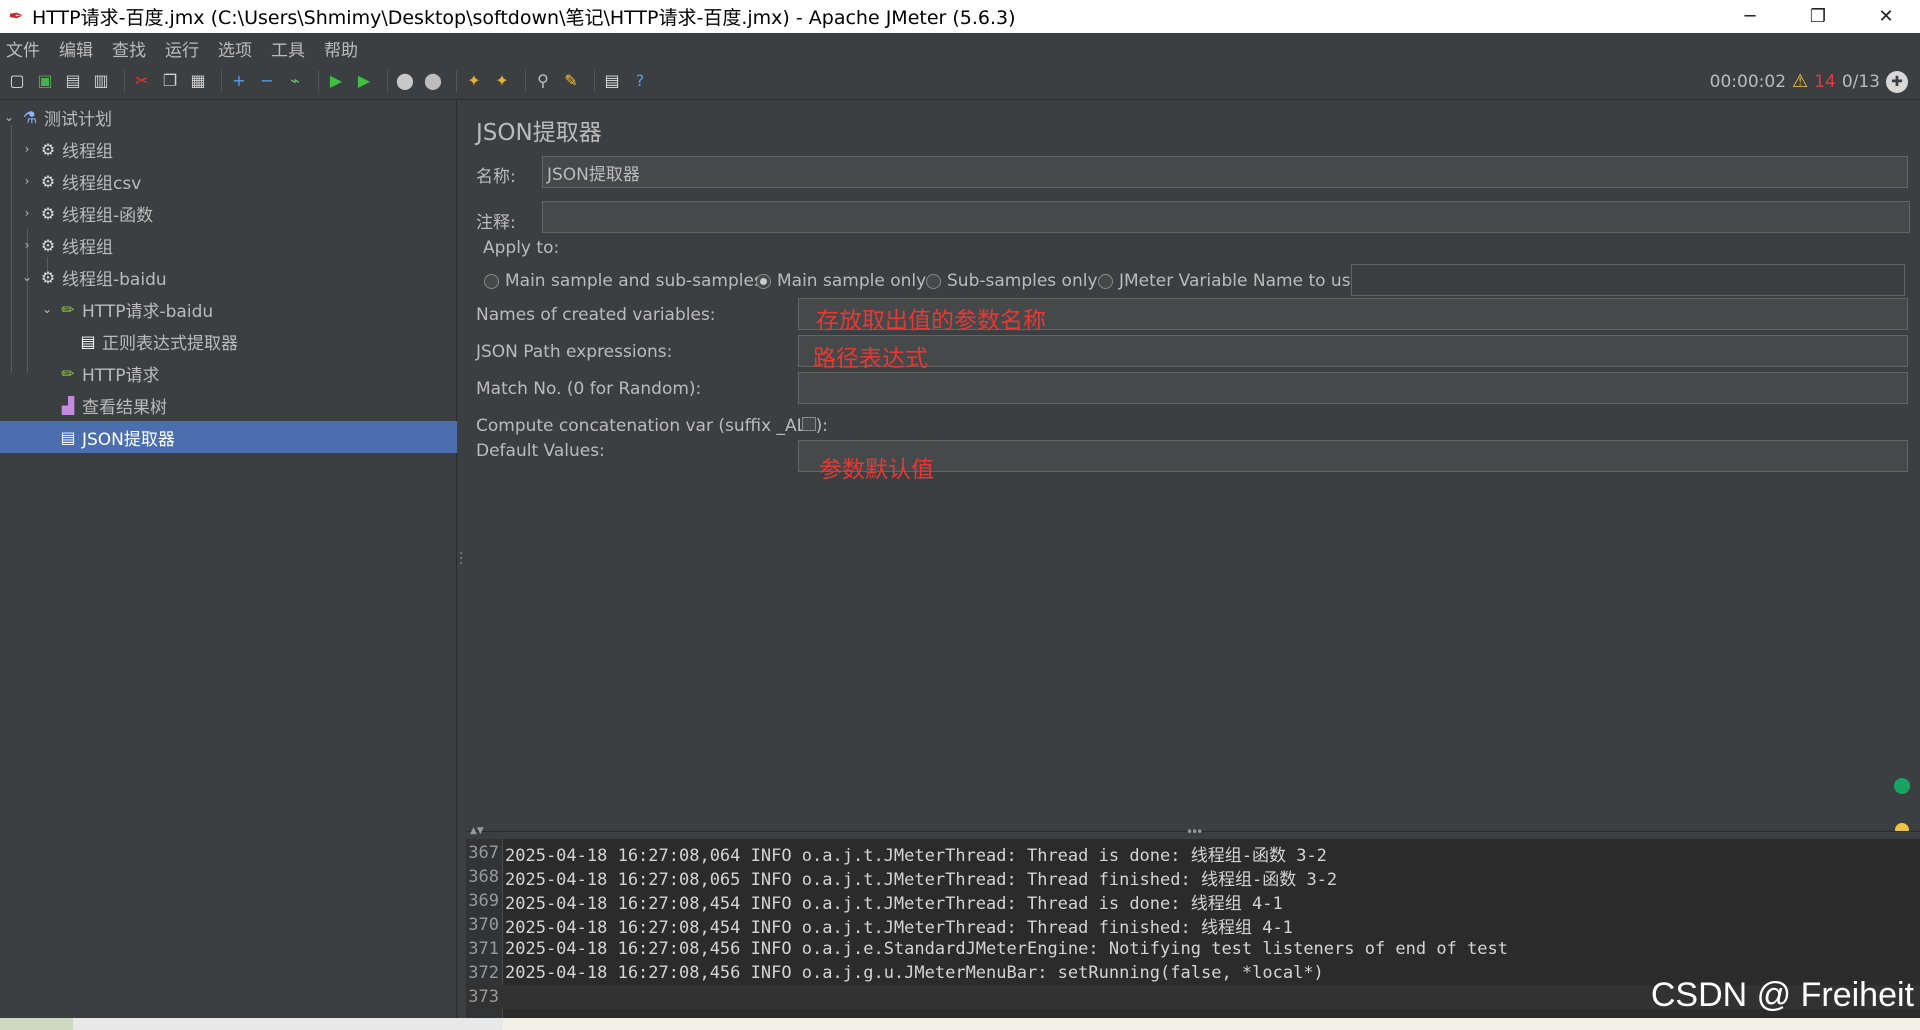 The width and height of the screenshot is (1920, 1030). I want to click on radio-jmeter-variable: JMeter Variable Name to use, so click(1229, 281).